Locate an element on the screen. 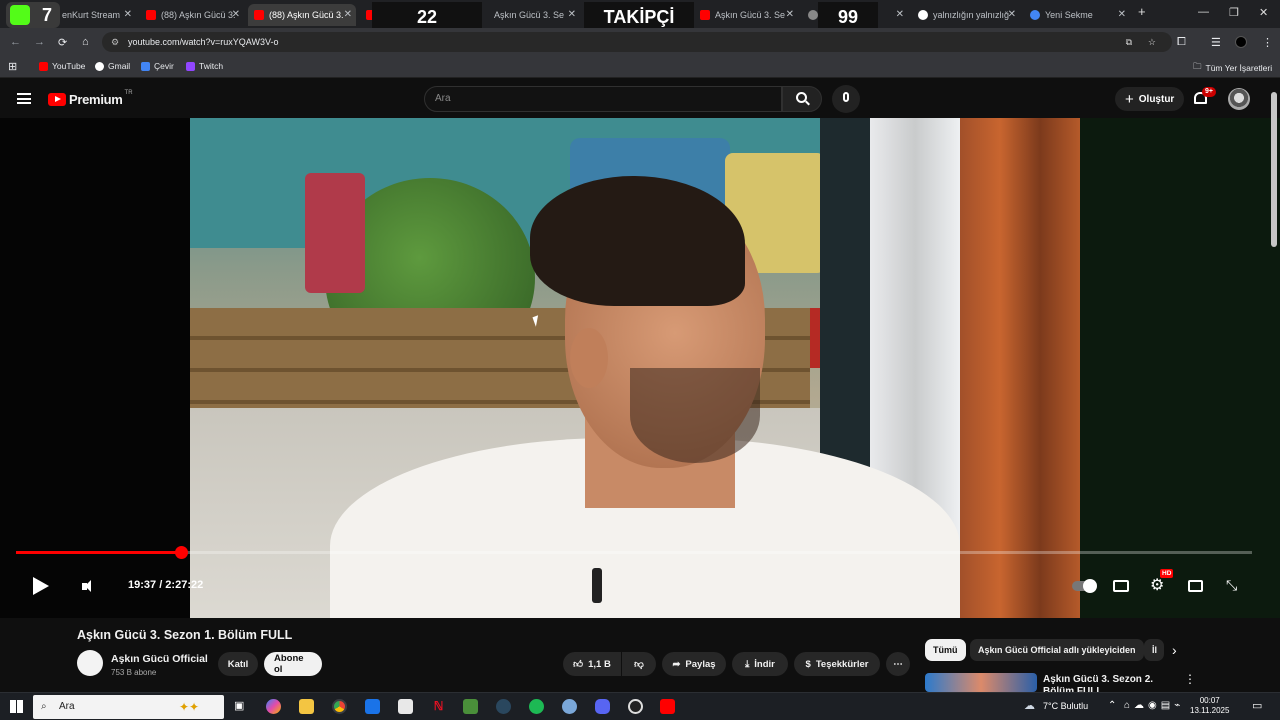  tab-new-tab: Yeni Sekme ✕ is located at coordinates (1077, 15).